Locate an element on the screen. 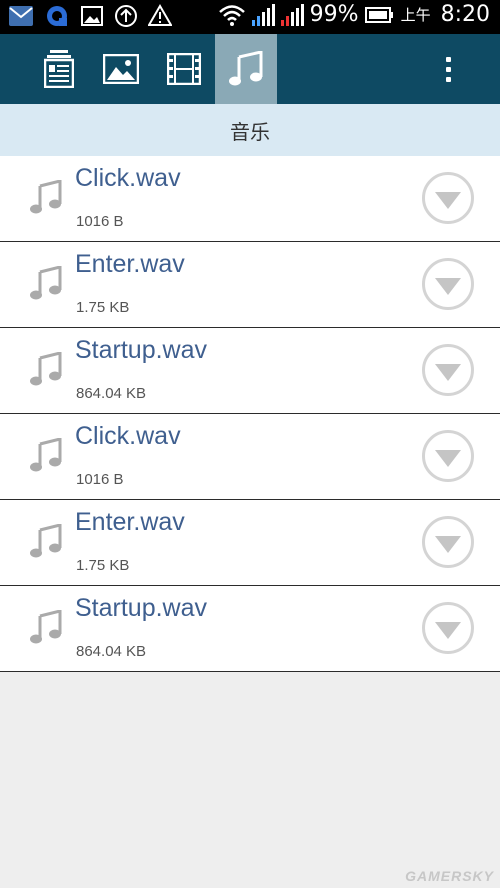 This screenshot has width=500, height=888. tab-videos is located at coordinates (184, 69).